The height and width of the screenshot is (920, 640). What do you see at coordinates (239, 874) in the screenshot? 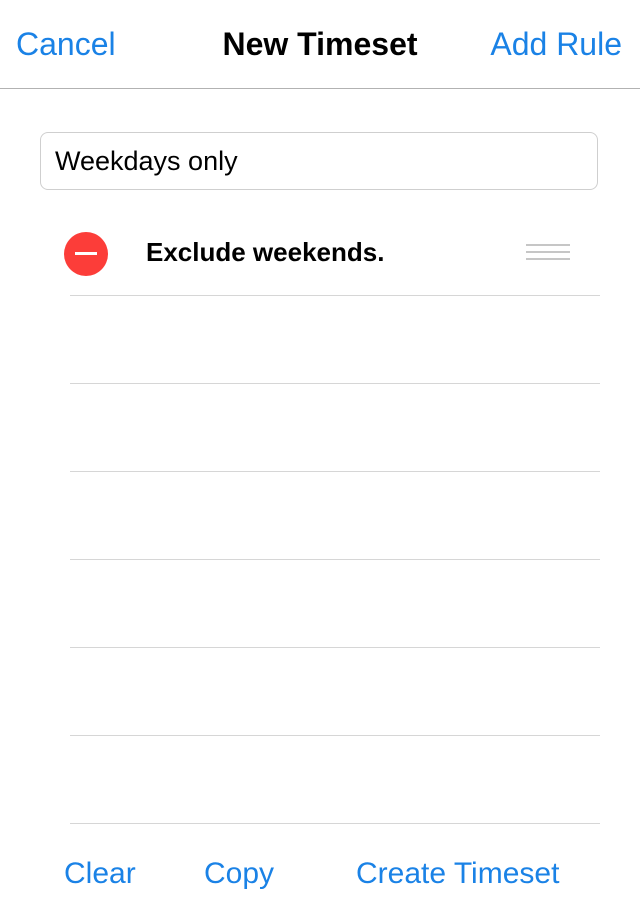
I see `copy-button: Copy` at bounding box center [239, 874].